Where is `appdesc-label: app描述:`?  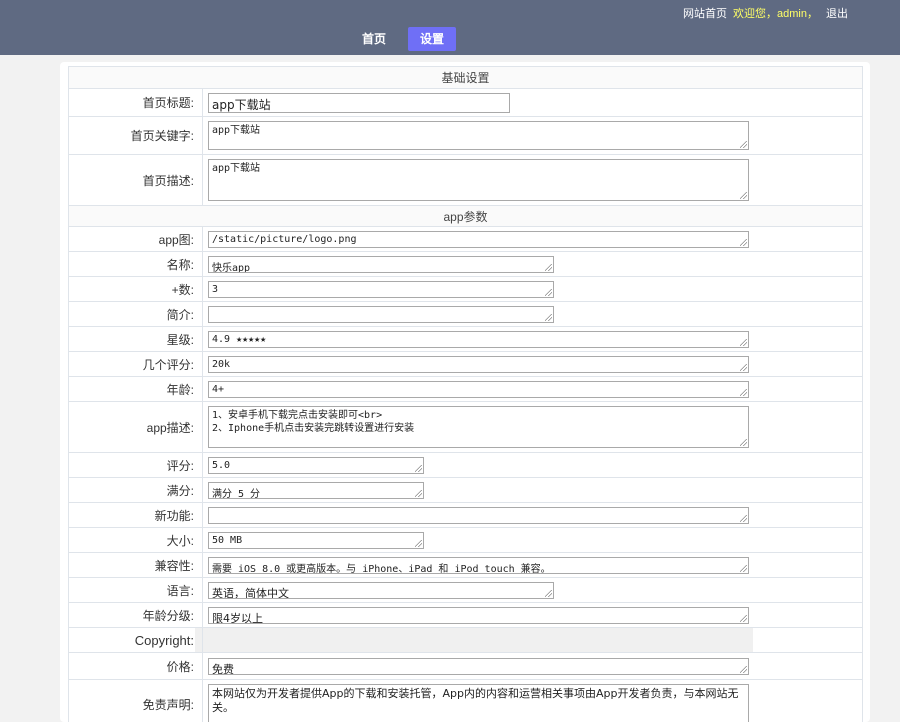
appdesc-label: app描述: is located at coordinates (136, 427).